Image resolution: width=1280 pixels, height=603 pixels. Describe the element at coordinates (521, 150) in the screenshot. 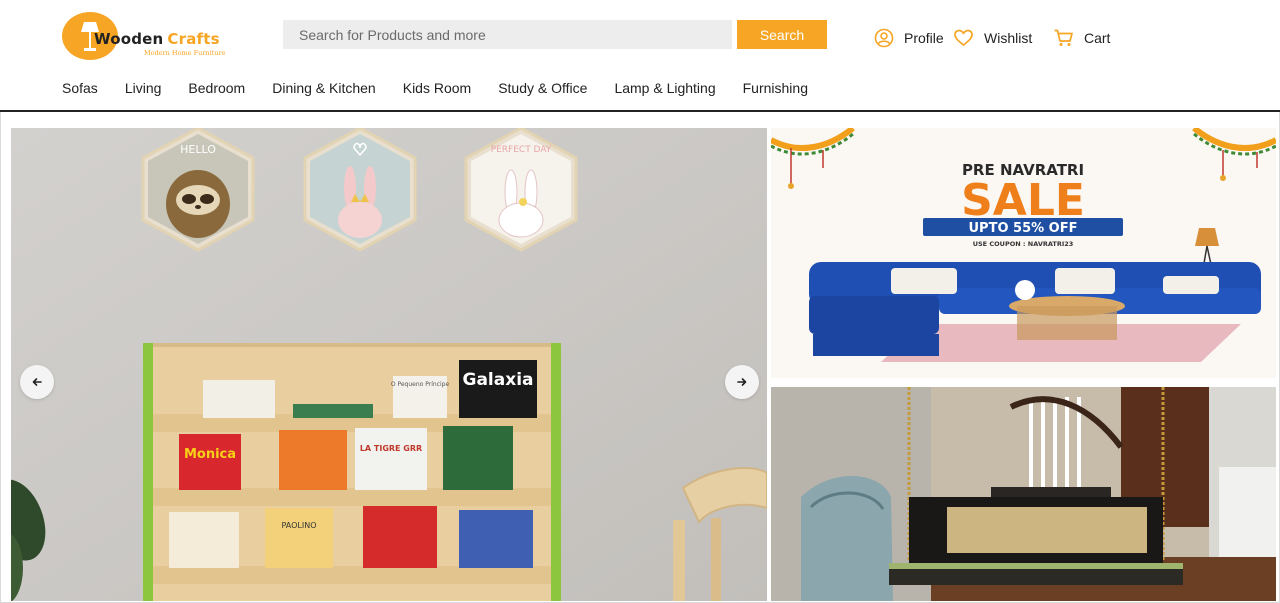

I see `wall-art-perfect-day-text: PERFECT DAY` at that location.